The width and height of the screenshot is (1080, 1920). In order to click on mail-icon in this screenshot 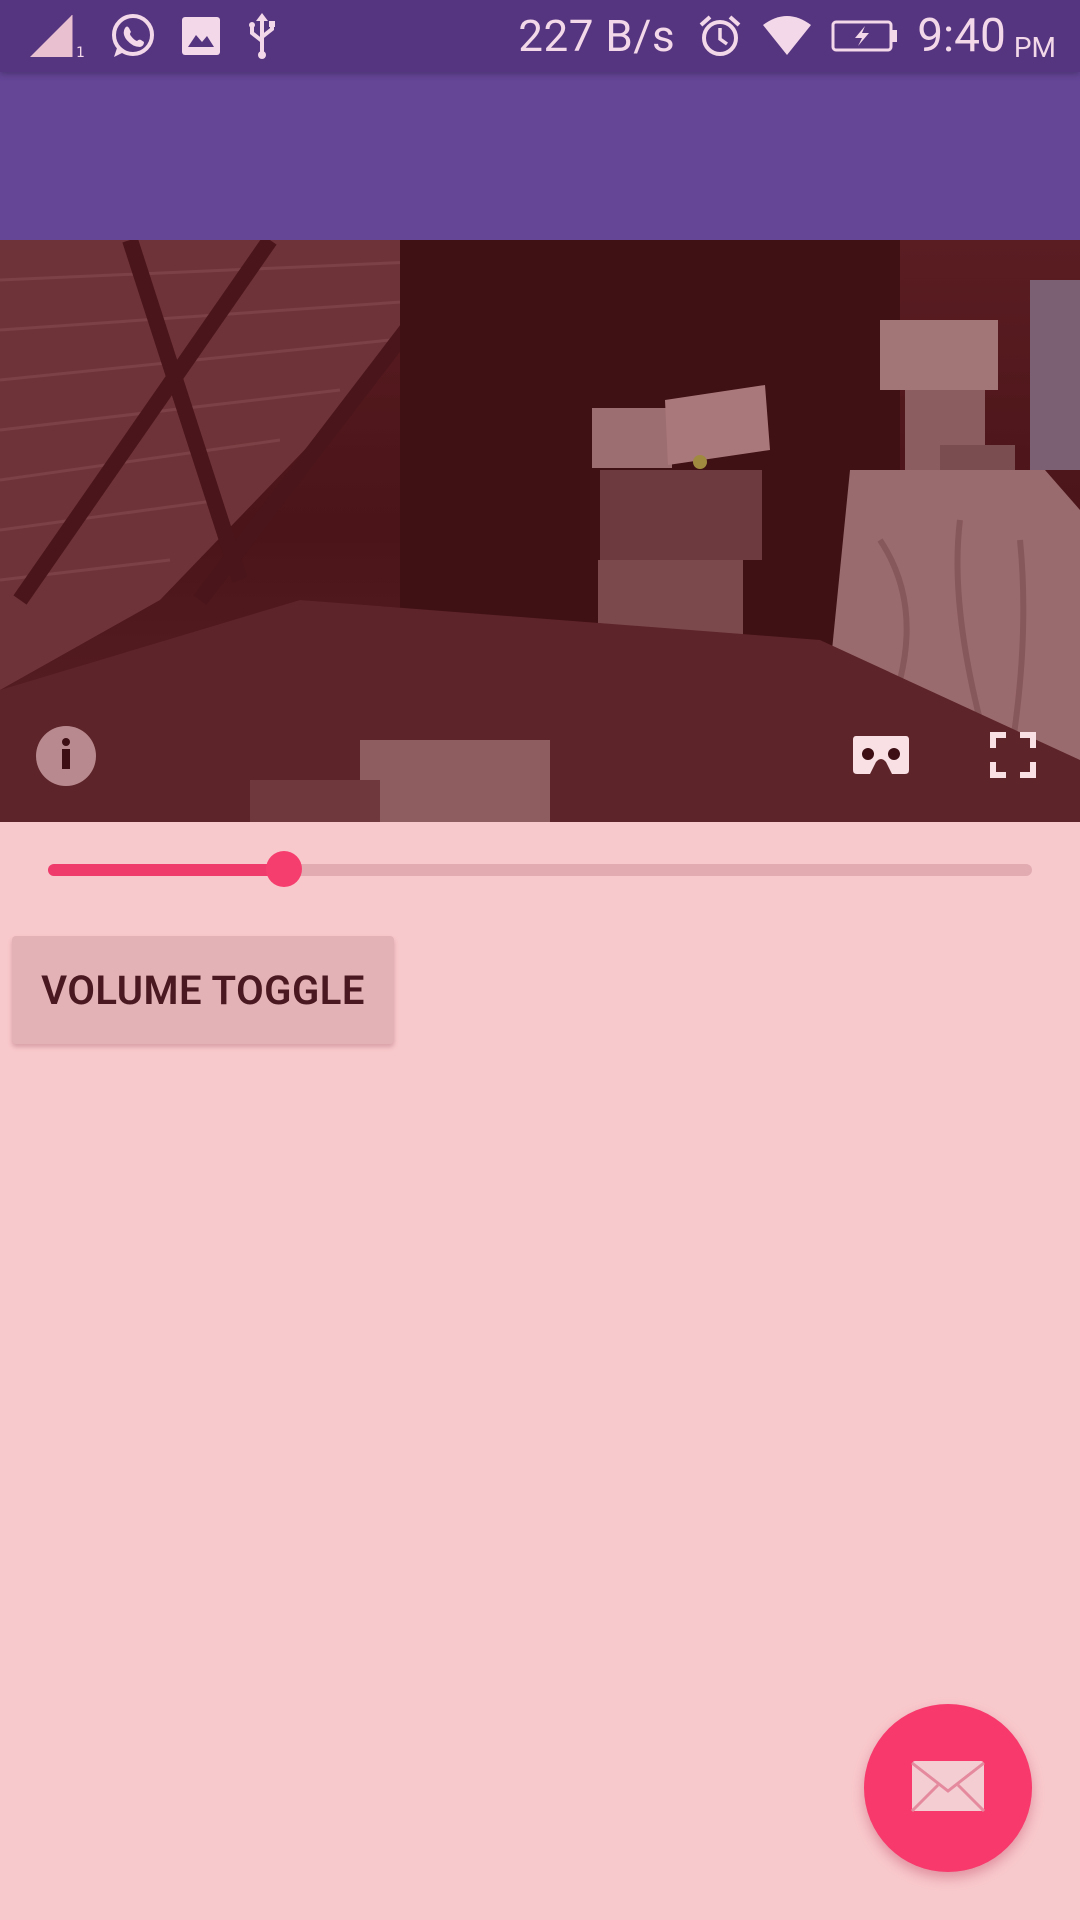, I will do `click(948, 1788)`.